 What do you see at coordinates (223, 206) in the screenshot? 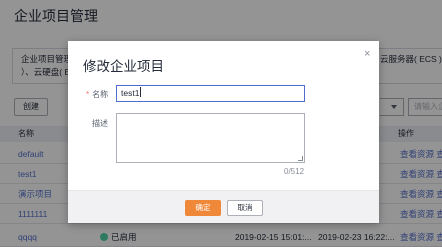
I see `dialog-footer: 确定 取消` at bounding box center [223, 206].